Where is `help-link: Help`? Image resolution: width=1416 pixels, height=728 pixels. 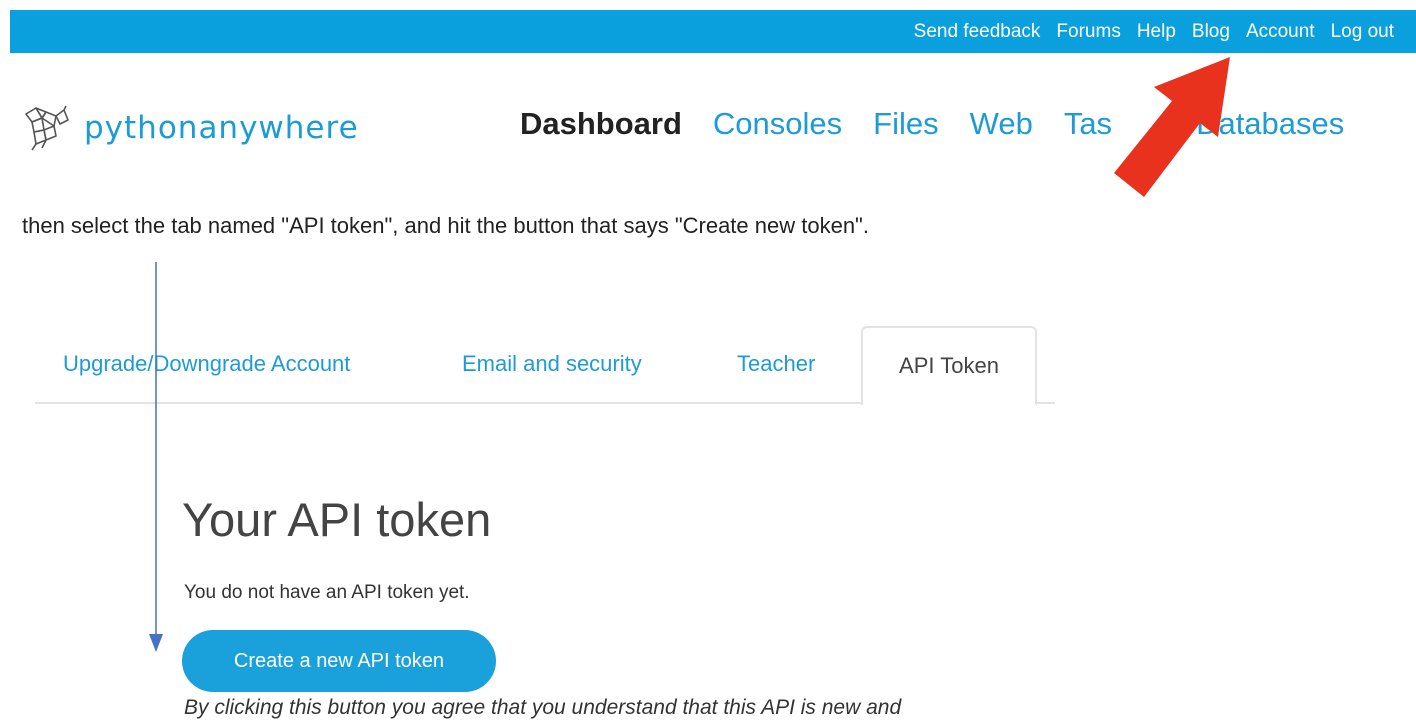
help-link: Help is located at coordinates (1156, 32).